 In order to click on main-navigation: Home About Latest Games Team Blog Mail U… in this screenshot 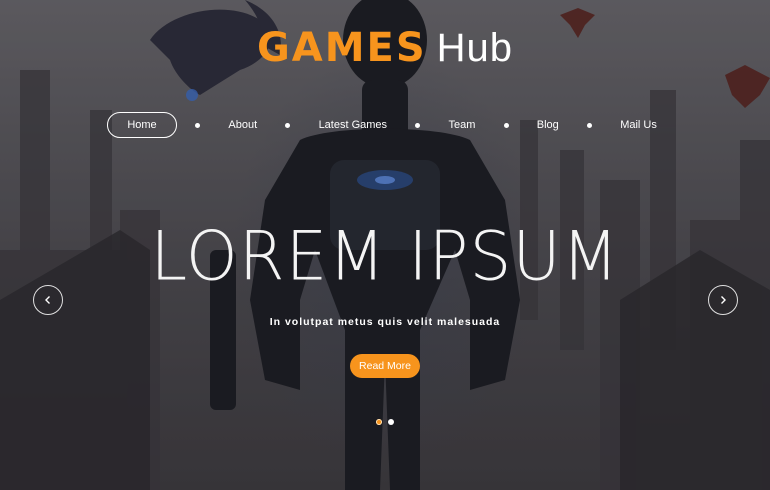, I will do `click(387, 125)`.